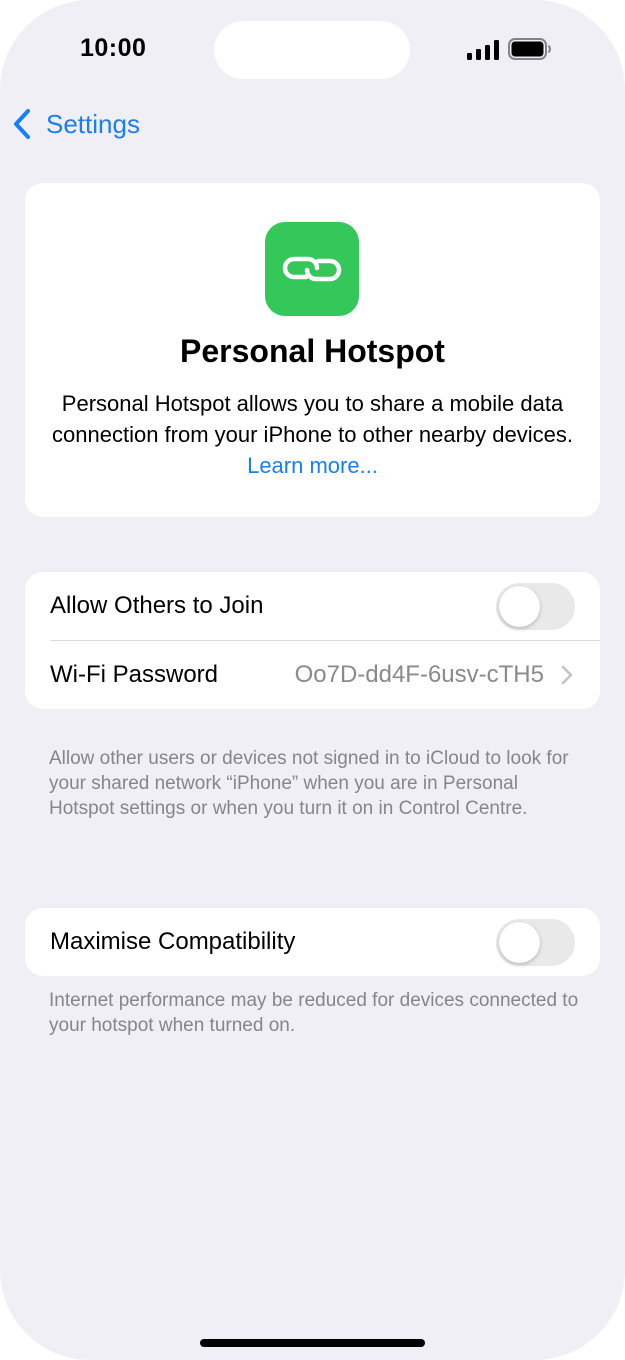 Image resolution: width=625 pixels, height=1360 pixels. What do you see at coordinates (483, 50) in the screenshot?
I see `cellular-signal-icon` at bounding box center [483, 50].